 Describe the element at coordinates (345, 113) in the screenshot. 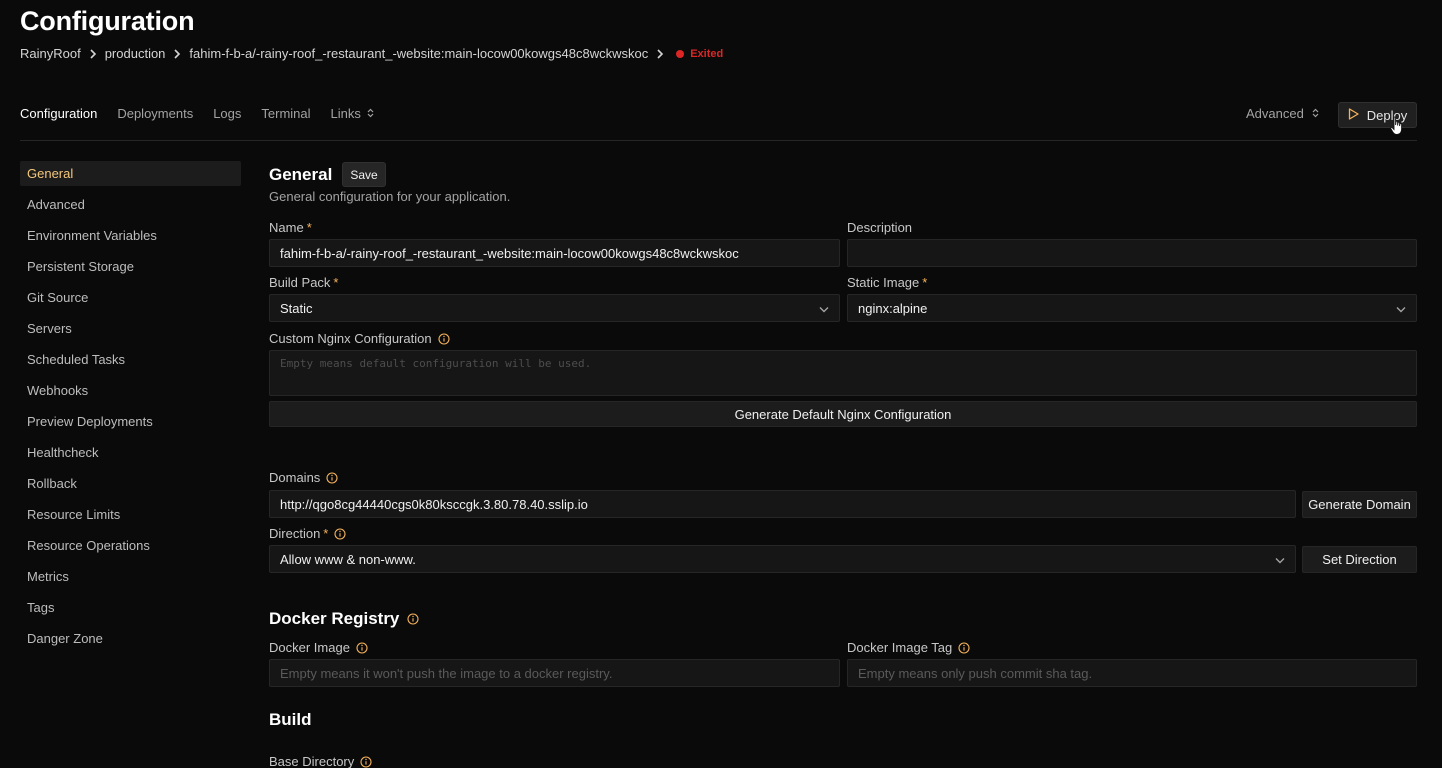

I see `tab-links-label: Links` at that location.